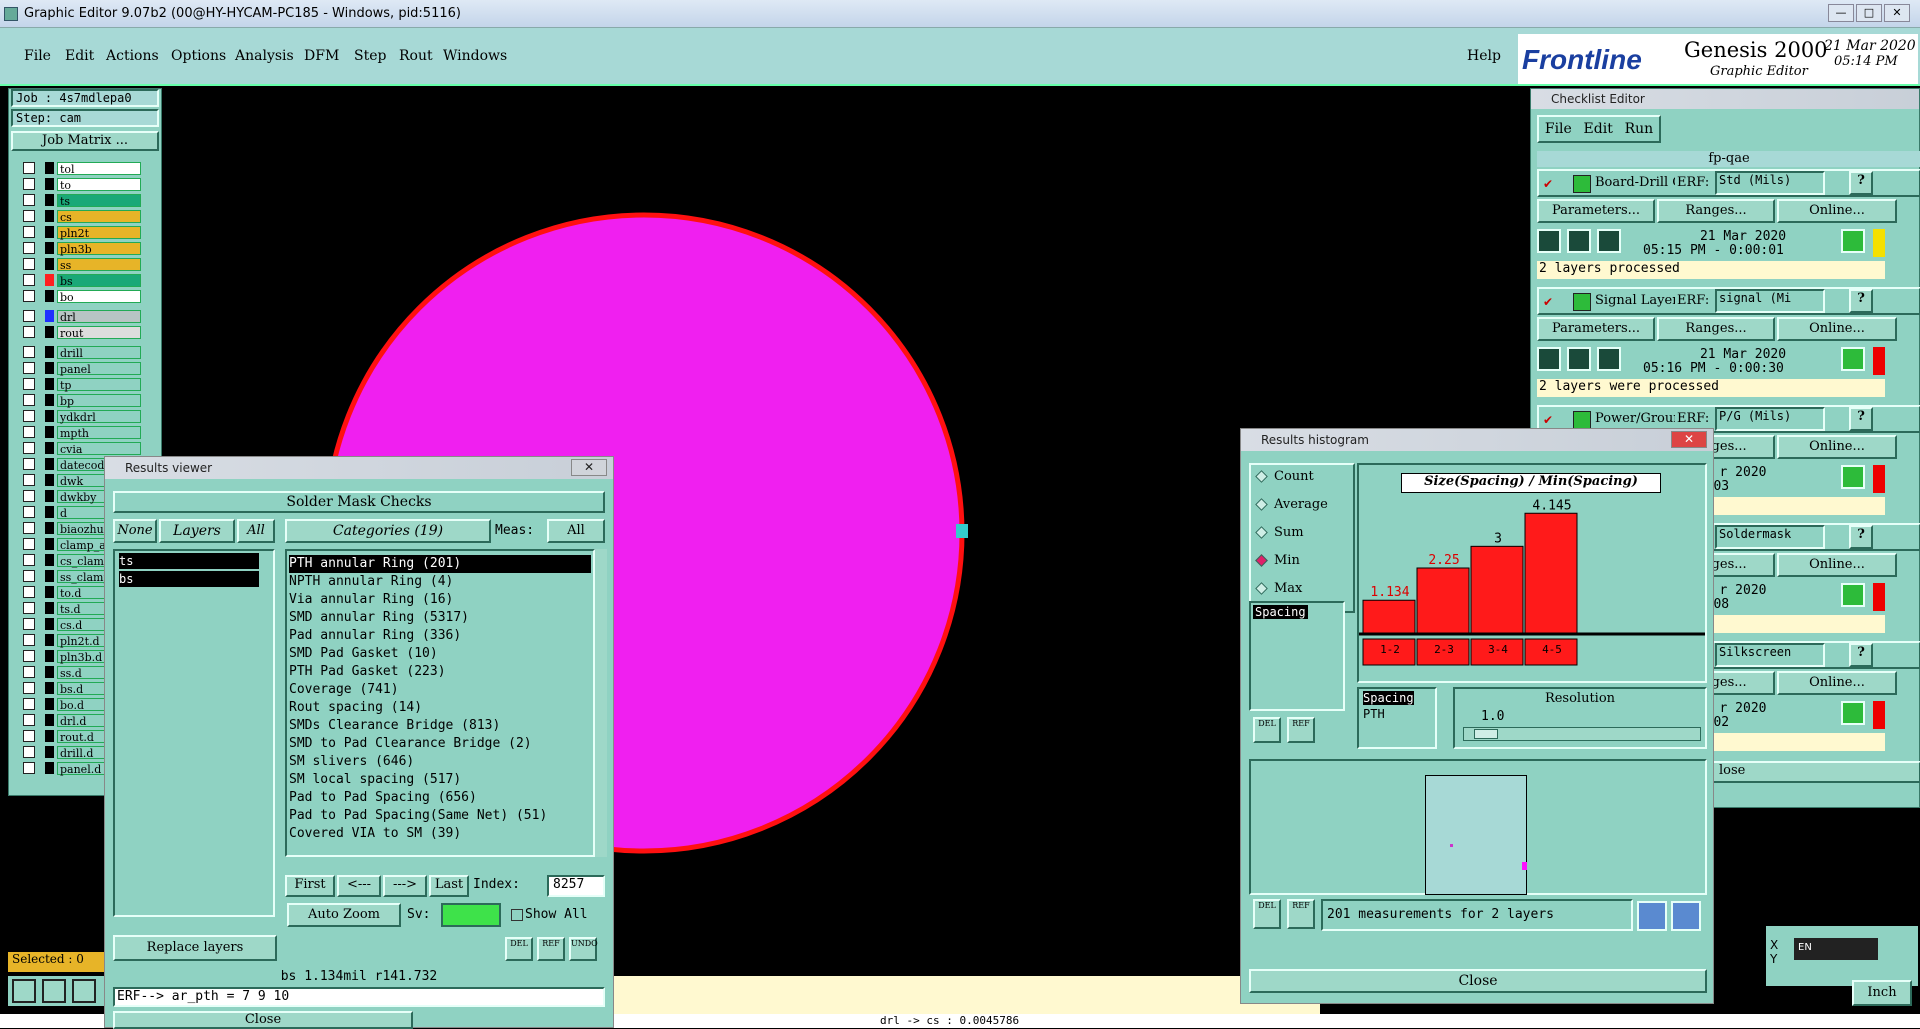 The height and width of the screenshot is (1029, 1920). Describe the element at coordinates (1686, 916) in the screenshot. I see `export-chart-icon` at that location.